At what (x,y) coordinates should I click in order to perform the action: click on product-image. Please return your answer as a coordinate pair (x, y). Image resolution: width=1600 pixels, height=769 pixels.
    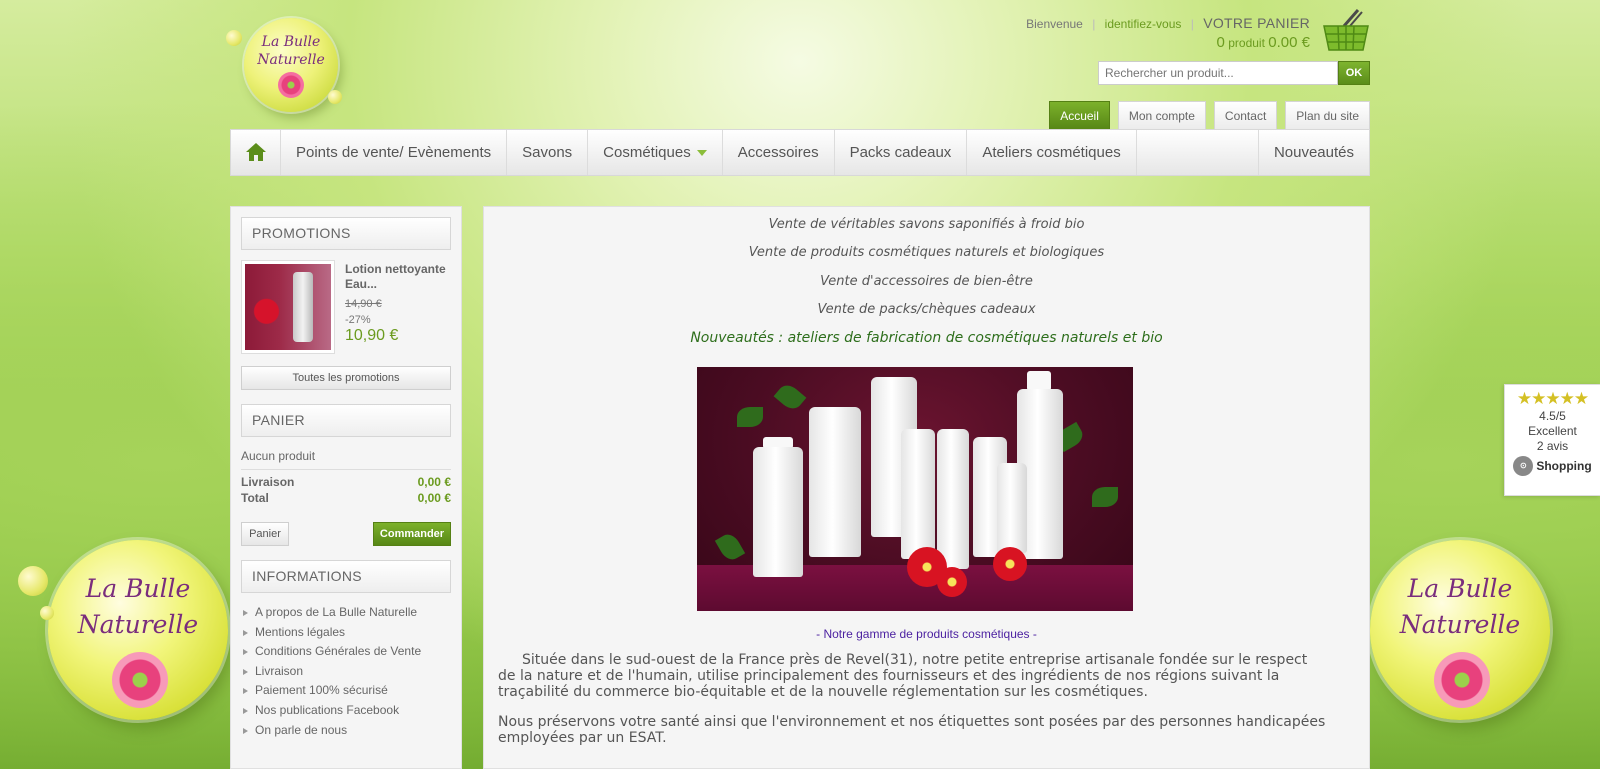
    Looking at the image, I should click on (288, 307).